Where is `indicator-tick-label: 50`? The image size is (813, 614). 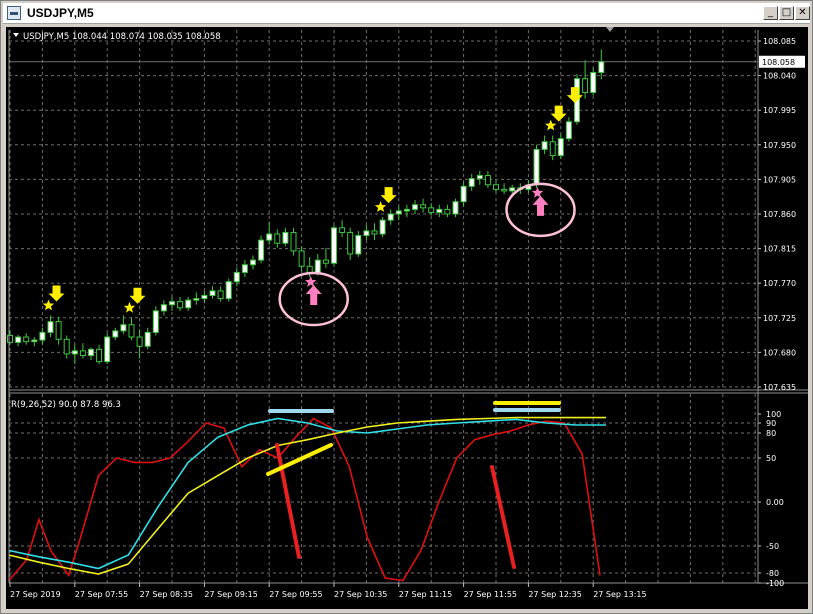 indicator-tick-label: 50 is located at coordinates (771, 458).